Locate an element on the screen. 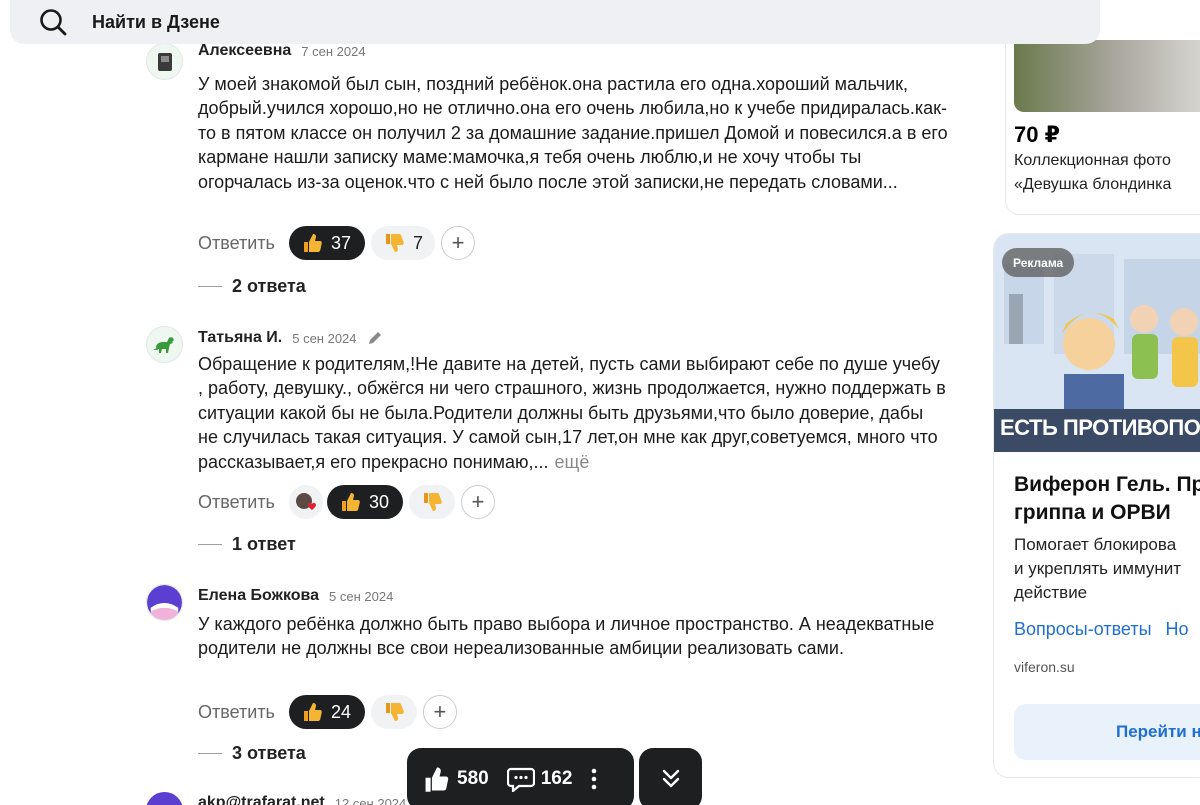 This screenshot has width=1200, height=805. comment-author: Елена Божкова is located at coordinates (258, 596).